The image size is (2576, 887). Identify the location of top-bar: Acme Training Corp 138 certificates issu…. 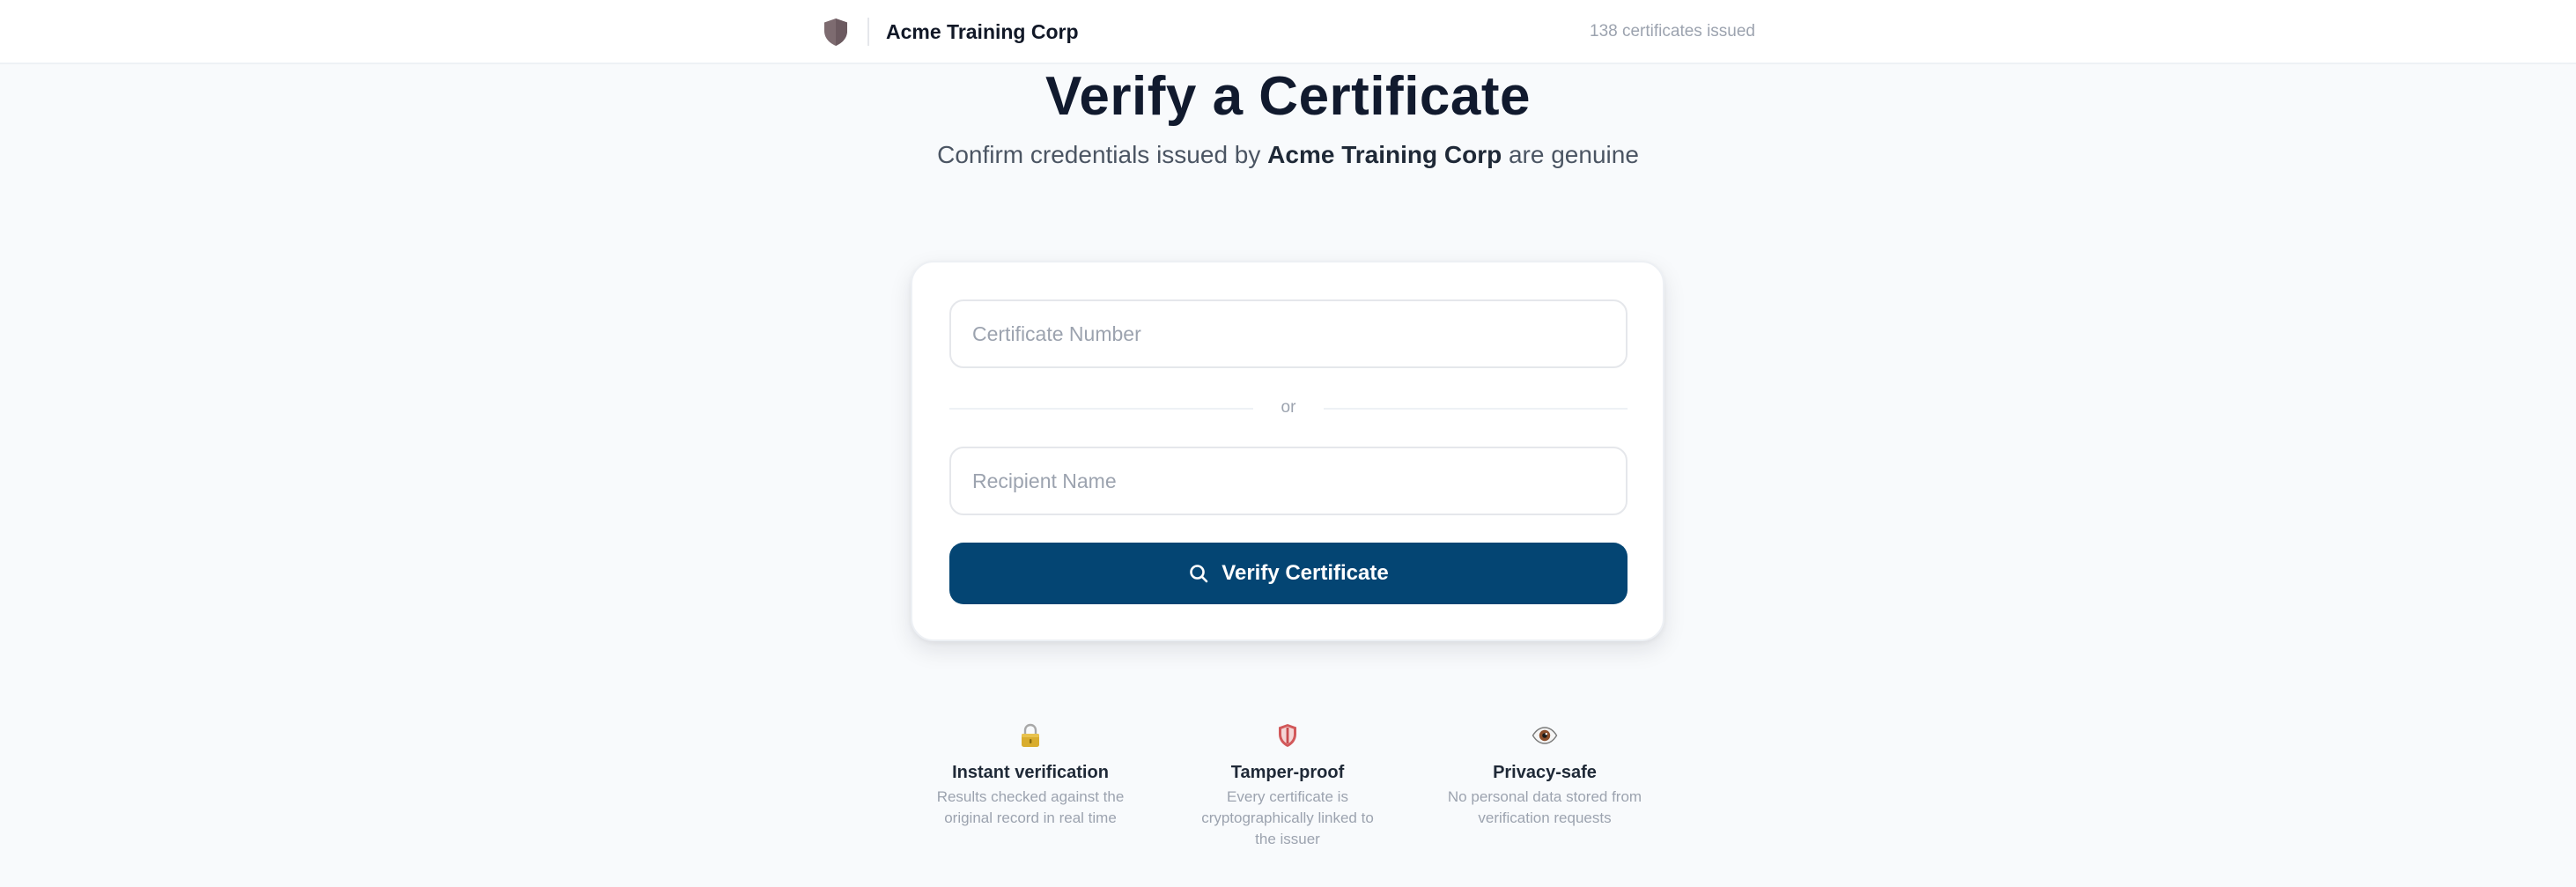
(1288, 32).